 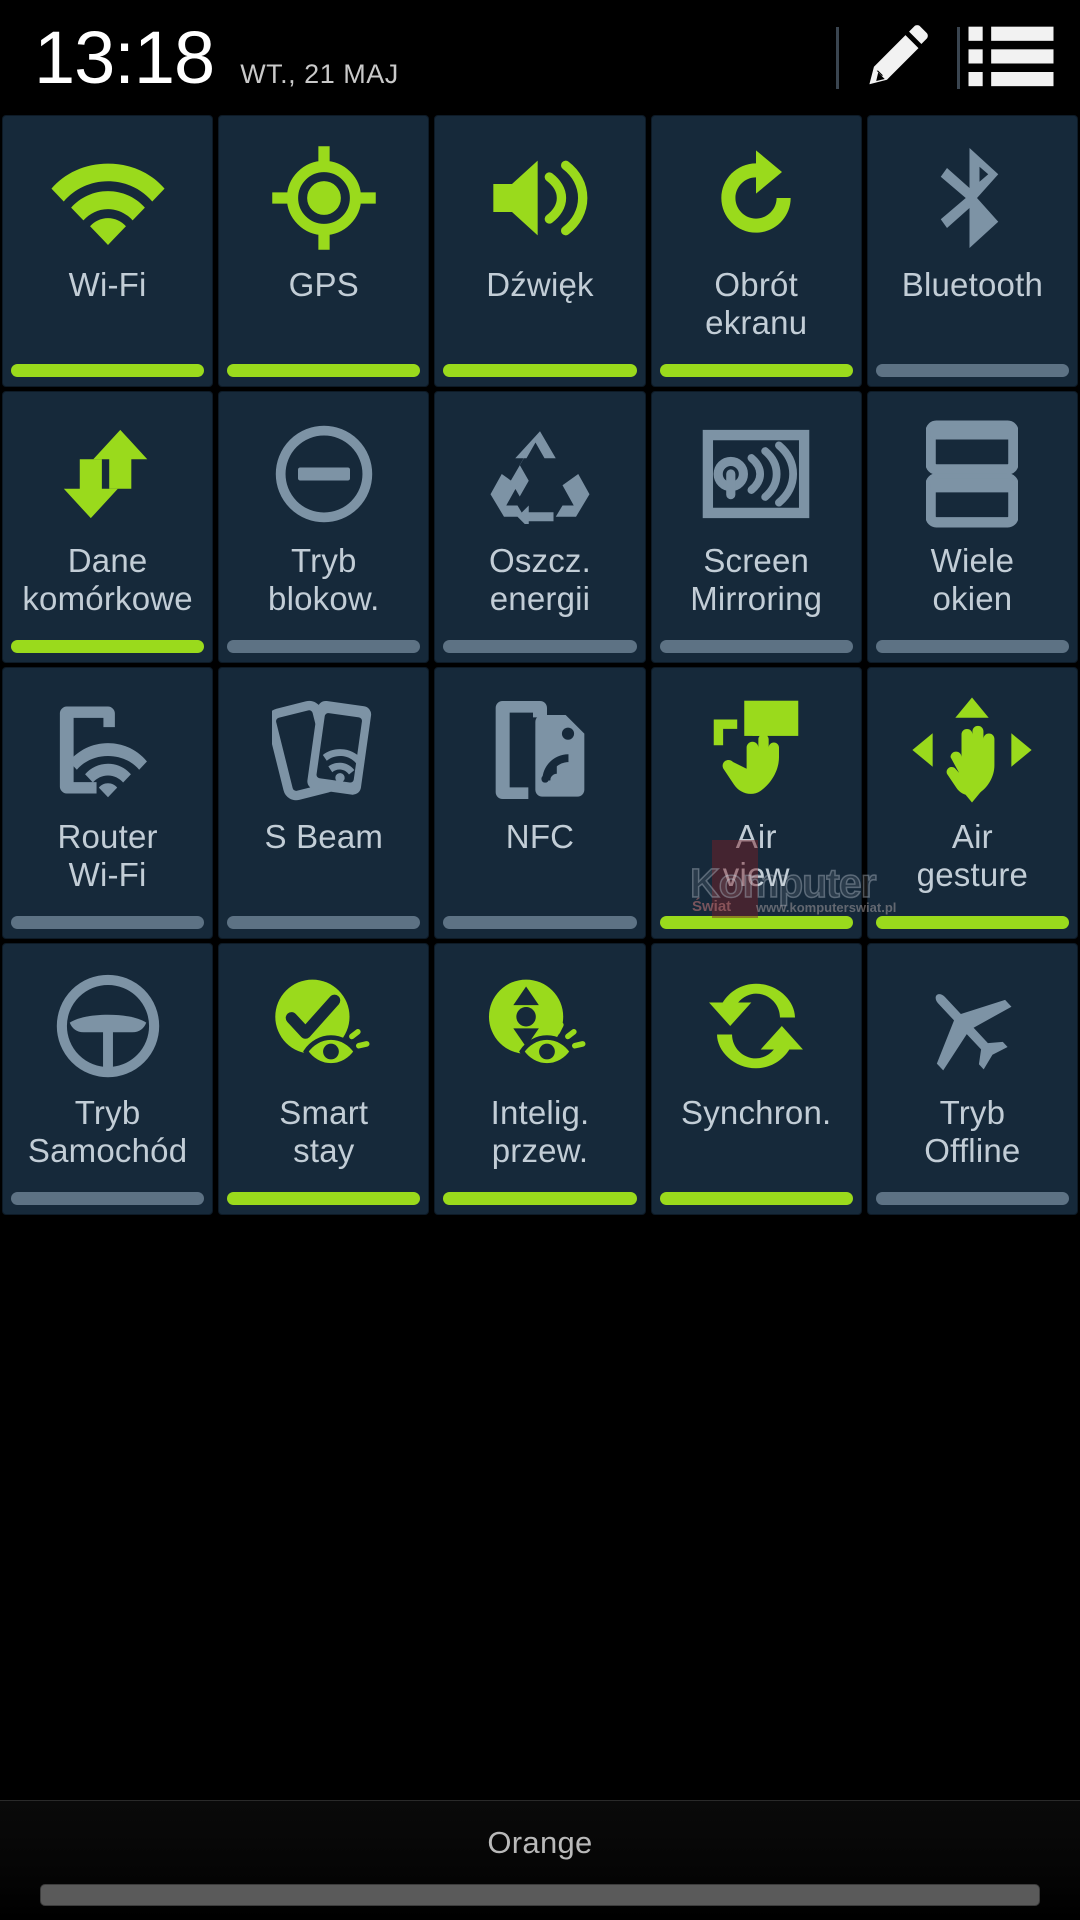 What do you see at coordinates (539, 191) in the screenshot?
I see `sound-icon` at bounding box center [539, 191].